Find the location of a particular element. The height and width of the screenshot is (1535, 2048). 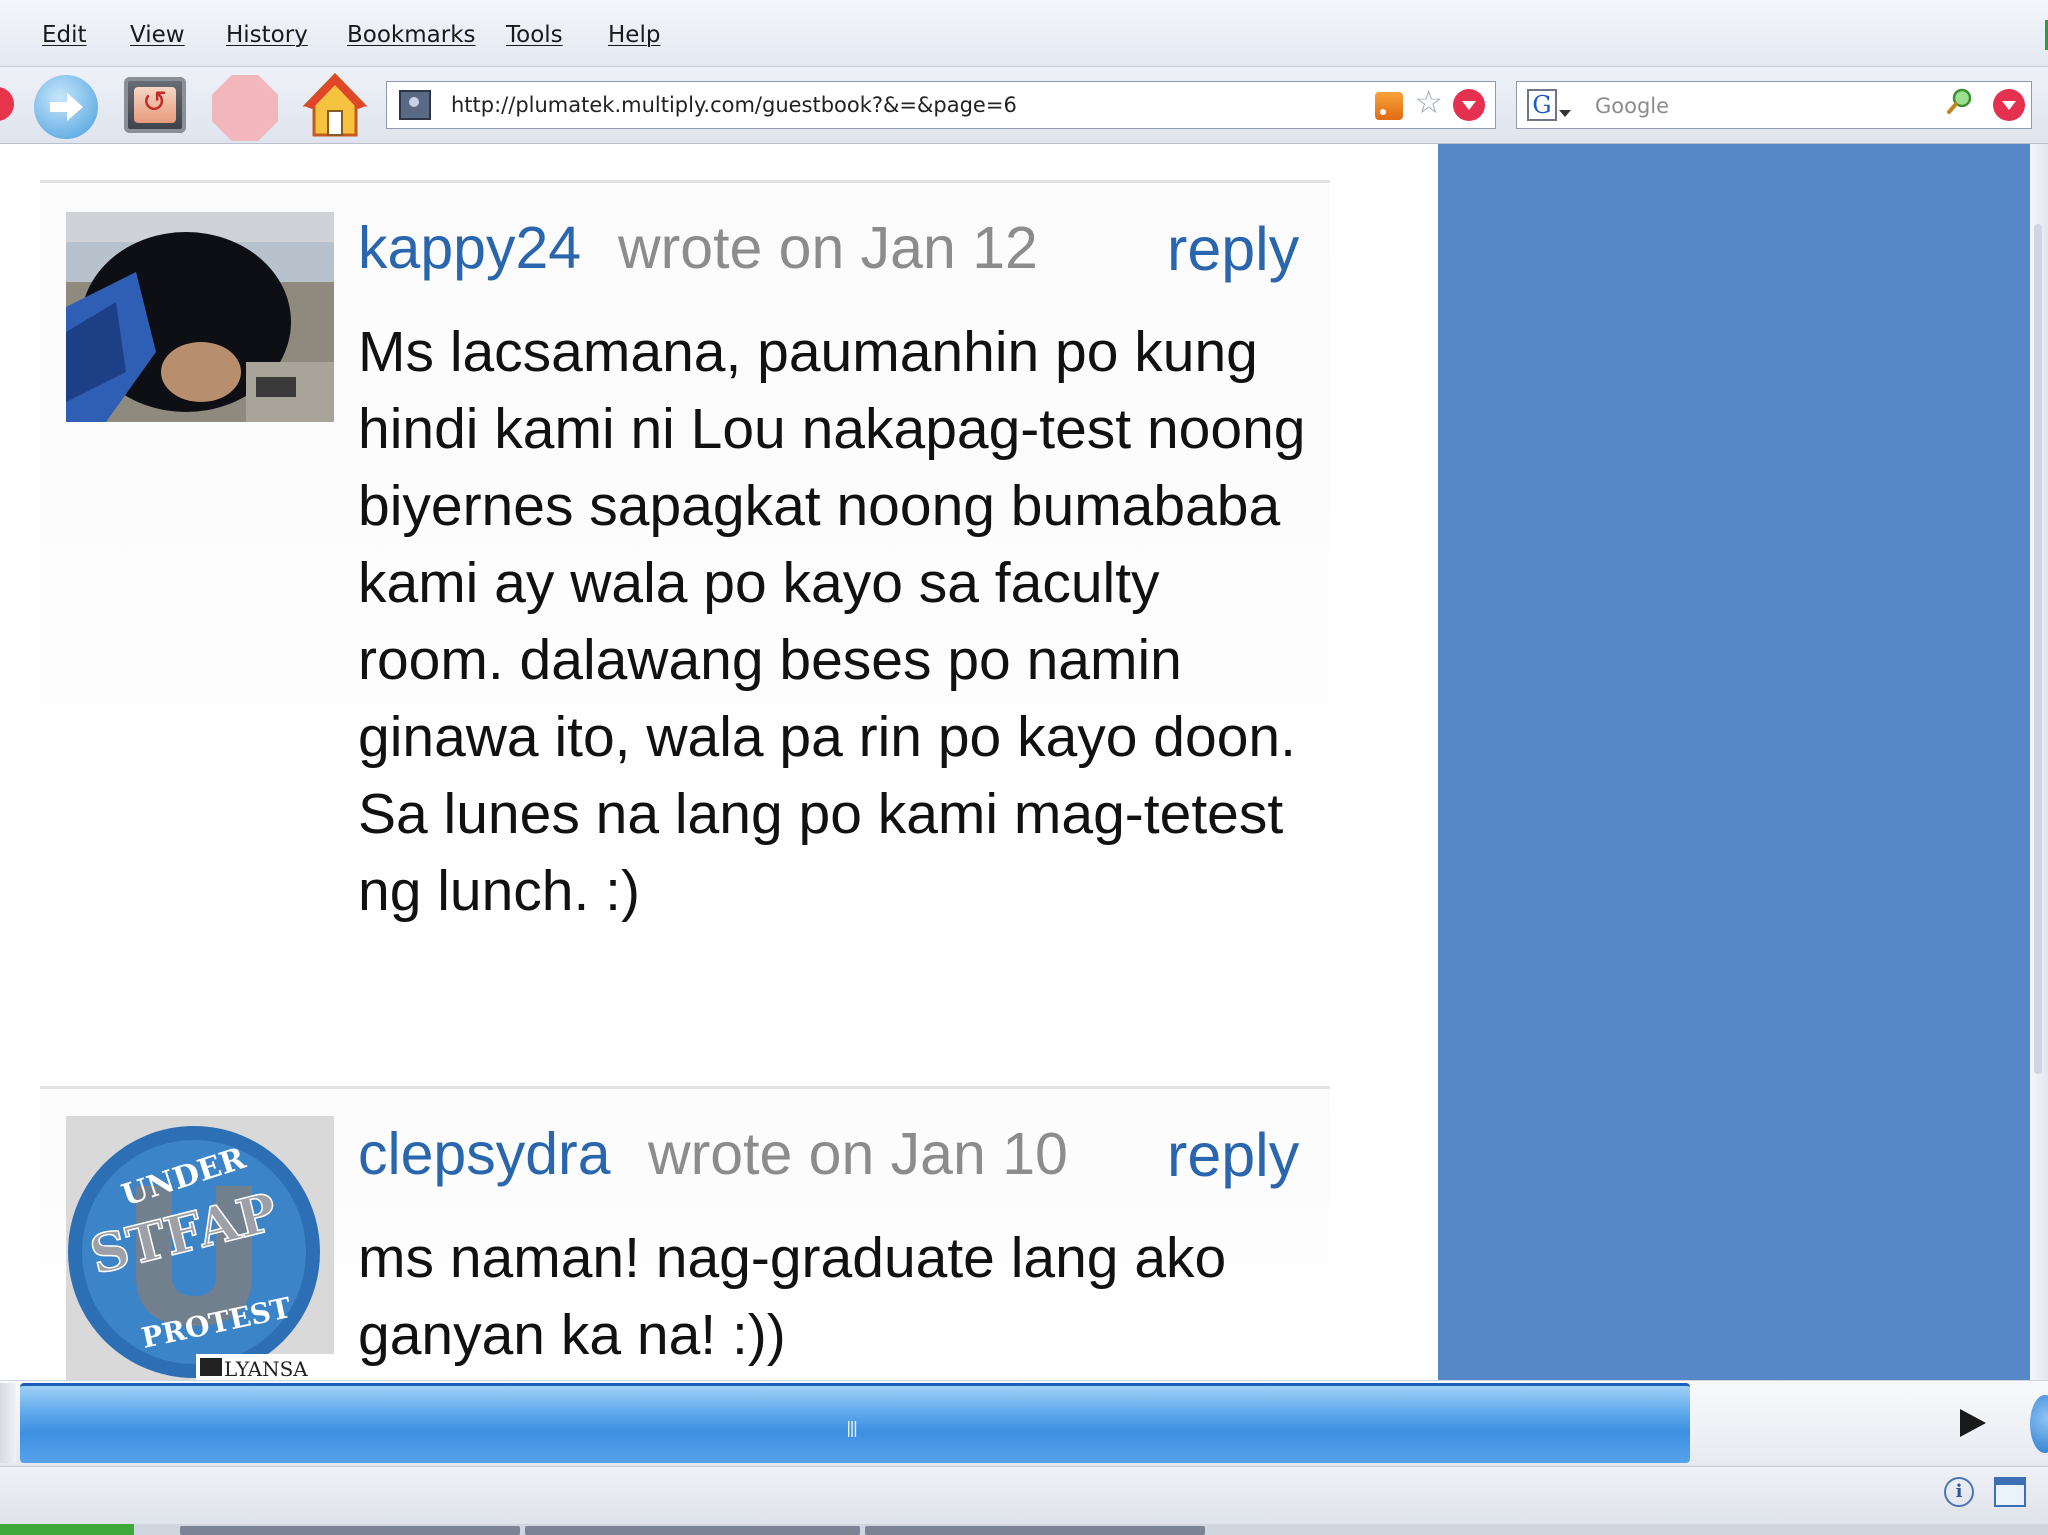

menu-bookmarks: Bookmarks is located at coordinates (411, 35).